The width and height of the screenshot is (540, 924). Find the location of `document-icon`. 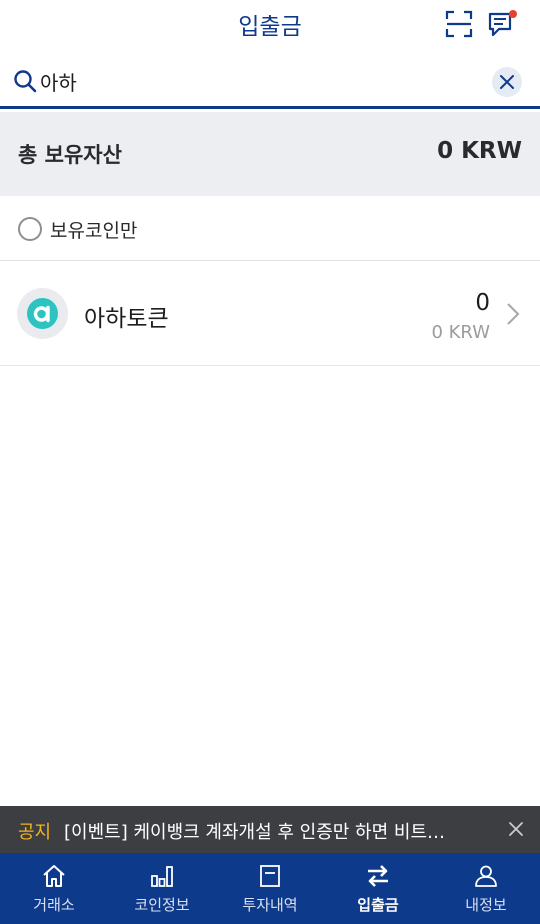

document-icon is located at coordinates (270, 876).